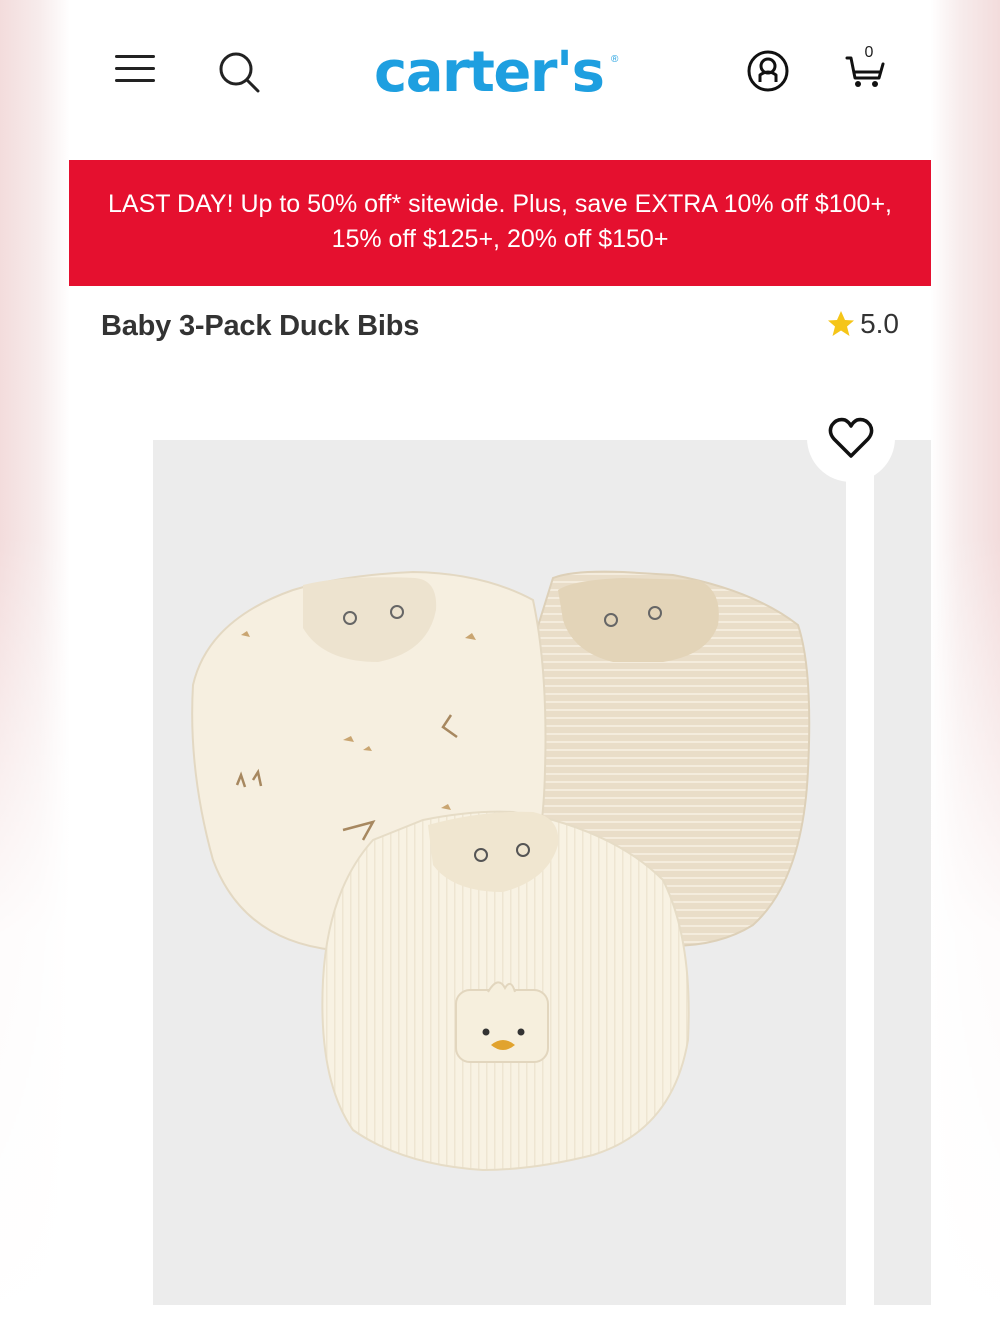 The height and width of the screenshot is (1333, 1000). What do you see at coordinates (902, 872) in the screenshot?
I see `next-image-peek` at bounding box center [902, 872].